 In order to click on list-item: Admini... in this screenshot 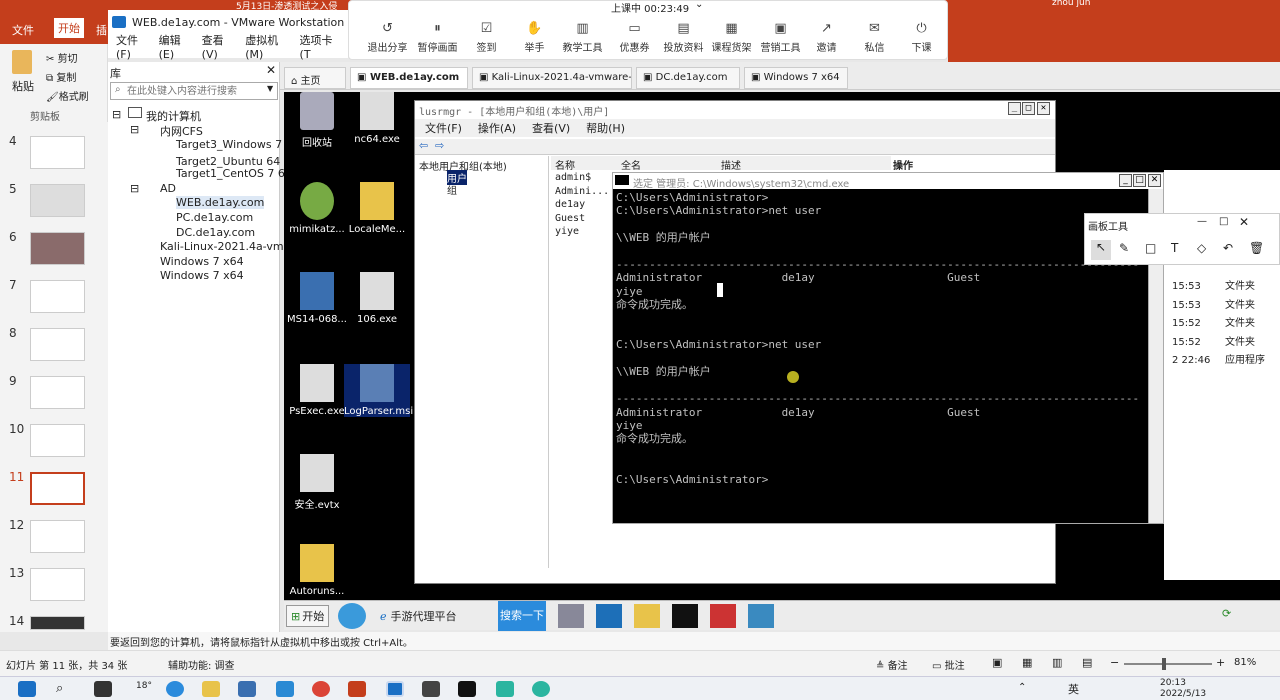, I will do `click(582, 192)`.